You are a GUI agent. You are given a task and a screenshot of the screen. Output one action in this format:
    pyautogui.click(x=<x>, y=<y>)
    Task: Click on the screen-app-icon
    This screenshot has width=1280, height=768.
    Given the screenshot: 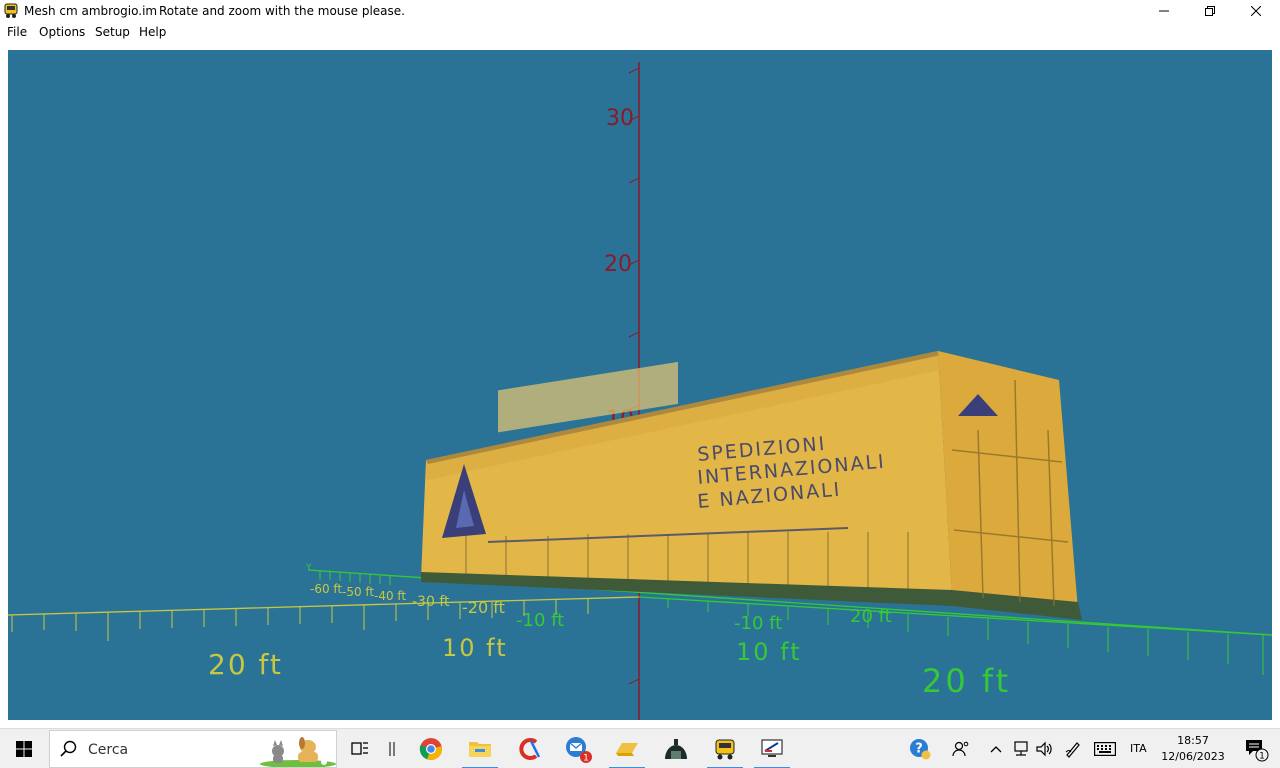 What is the action you would take?
    pyautogui.click(x=772, y=748)
    